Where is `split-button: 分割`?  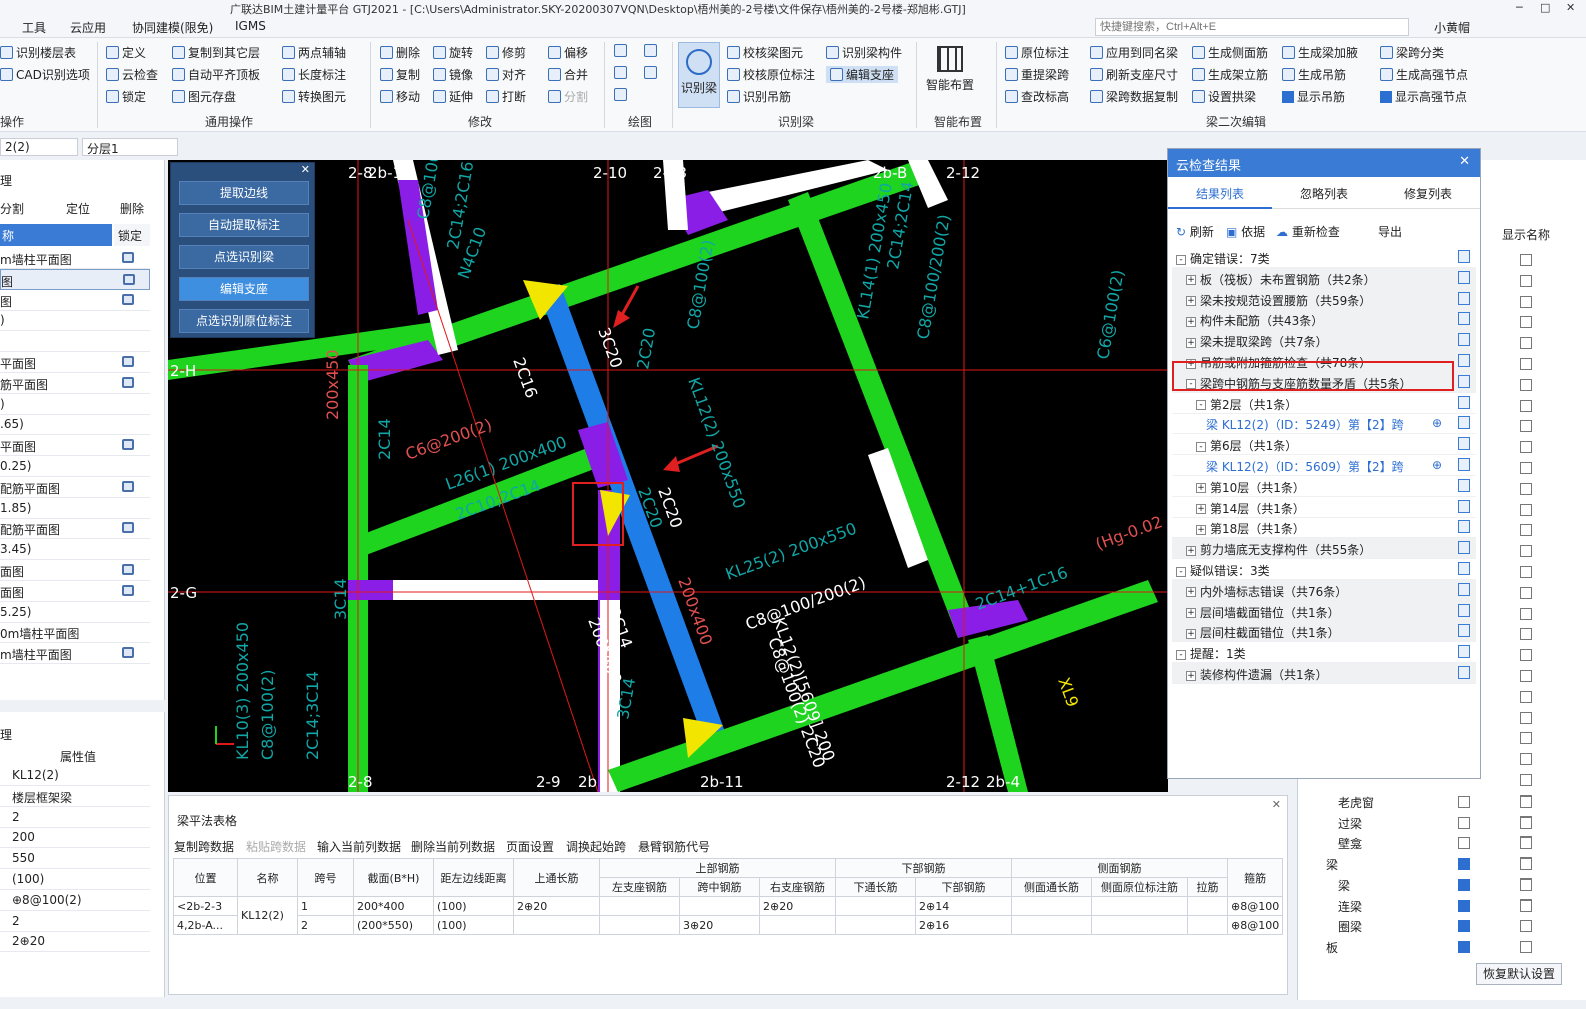
split-button: 分割 is located at coordinates (568, 96).